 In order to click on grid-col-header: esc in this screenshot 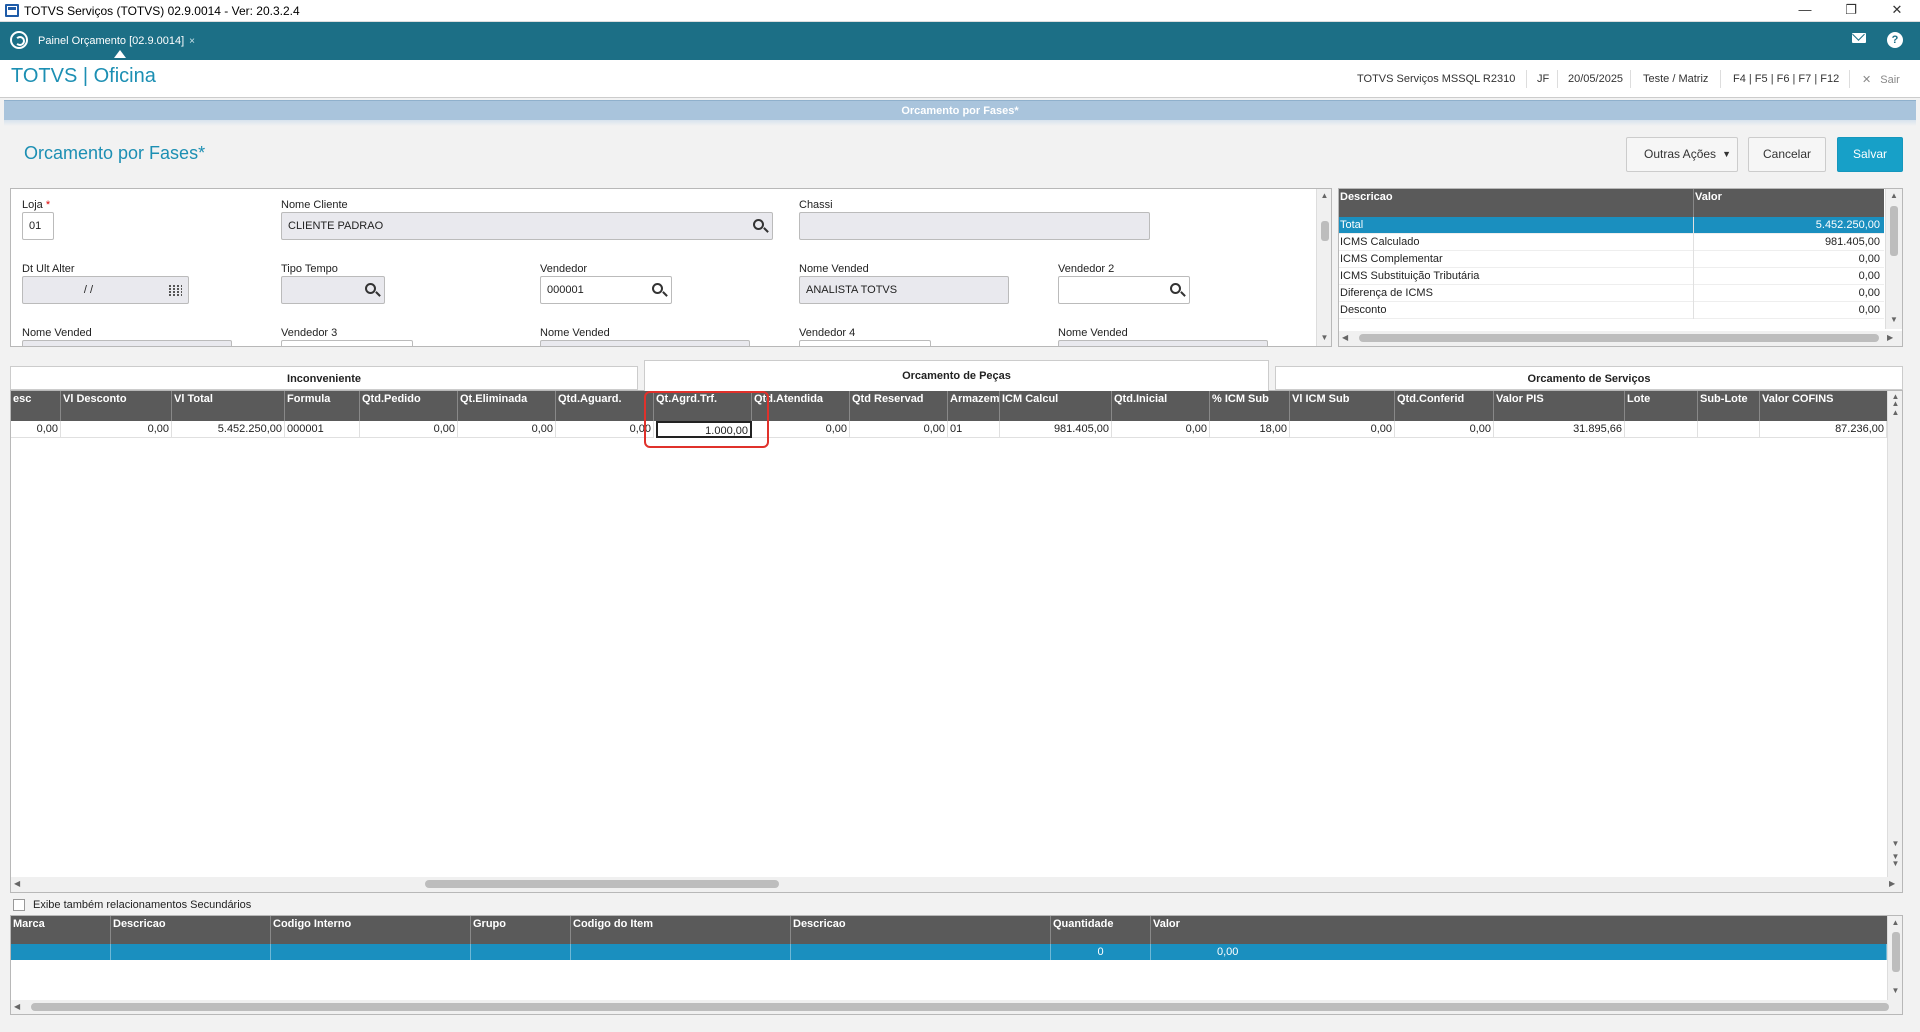, I will do `click(36, 406)`.